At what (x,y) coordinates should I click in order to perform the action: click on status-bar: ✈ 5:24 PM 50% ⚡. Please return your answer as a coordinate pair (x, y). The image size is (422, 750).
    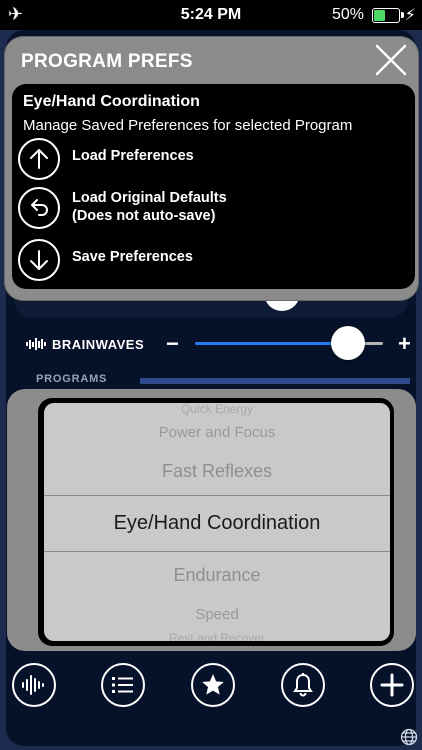
    Looking at the image, I should click on (211, 15).